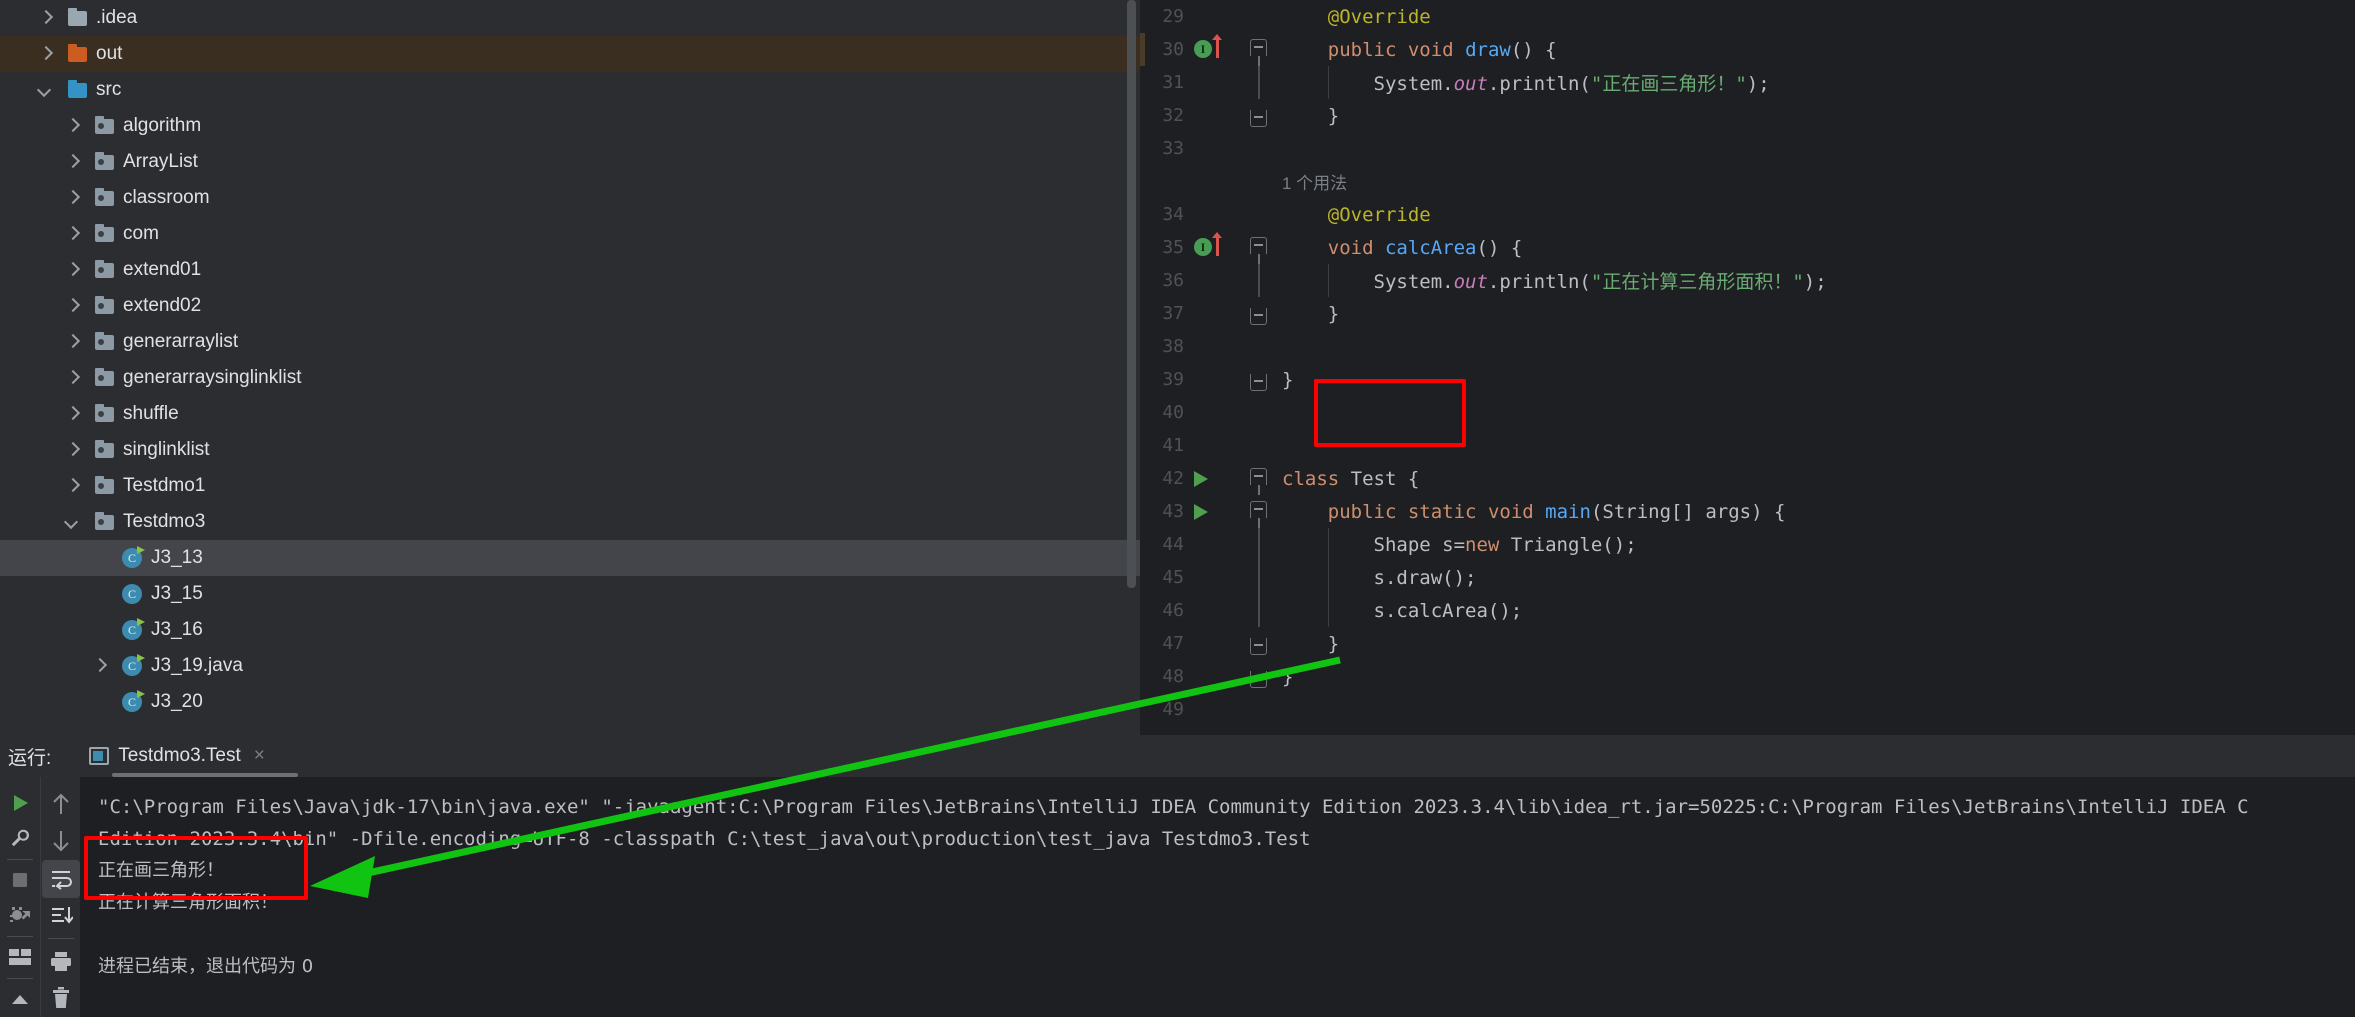  Describe the element at coordinates (61, 804) in the screenshot. I see `scroll-up-arrow-icon` at that location.